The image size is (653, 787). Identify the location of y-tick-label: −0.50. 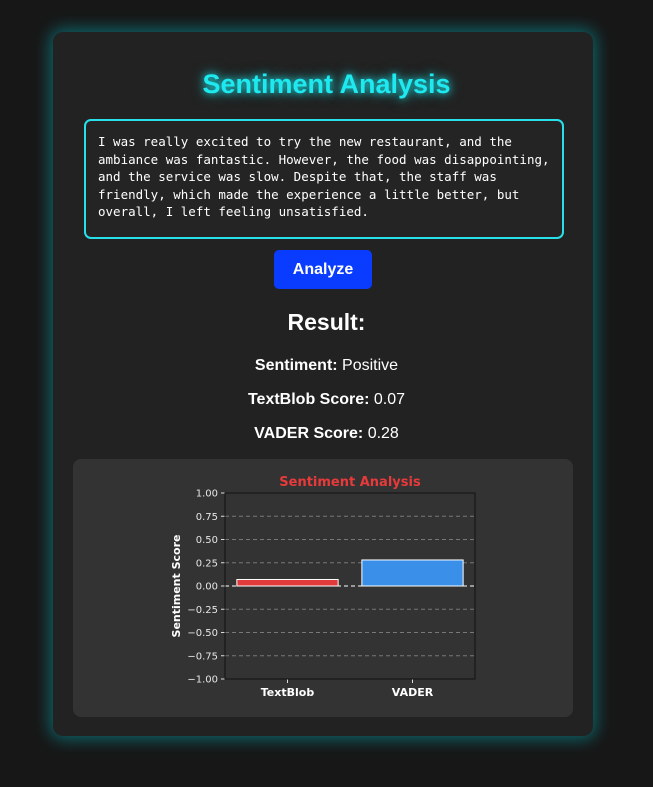
(202, 633).